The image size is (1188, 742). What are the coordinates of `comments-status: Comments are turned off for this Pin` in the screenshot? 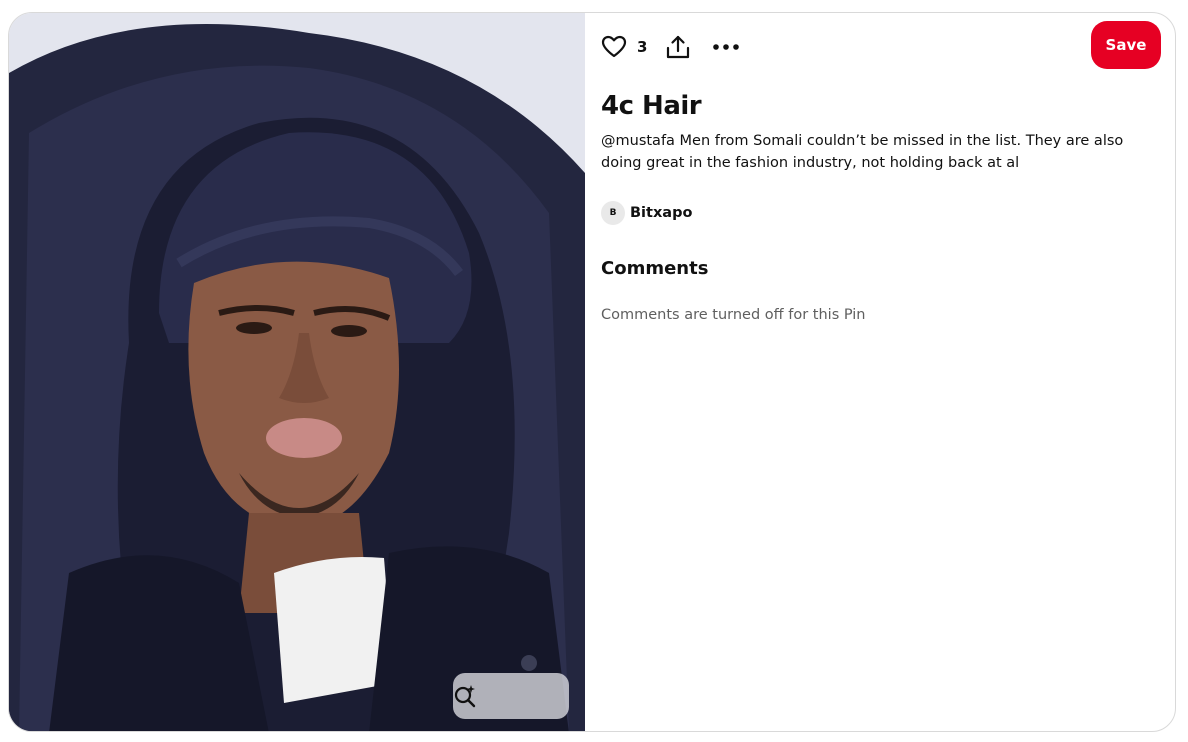 It's located at (733, 315).